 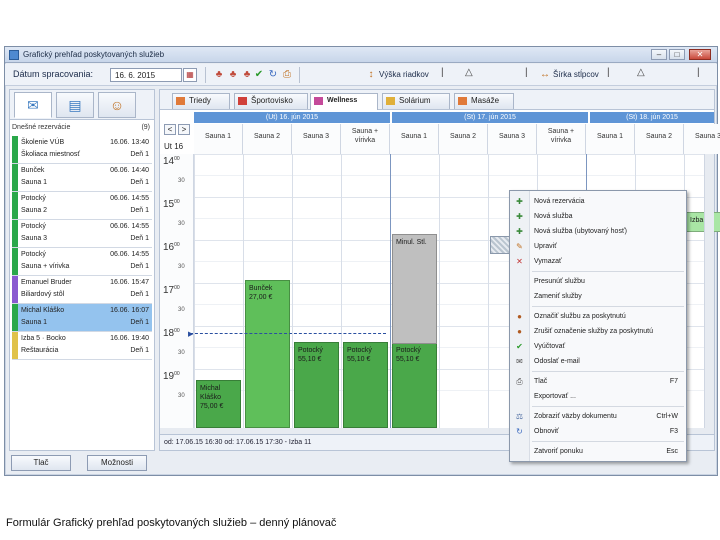 I want to click on context-menu-item: Presunúť službu, so click(x=598, y=282).